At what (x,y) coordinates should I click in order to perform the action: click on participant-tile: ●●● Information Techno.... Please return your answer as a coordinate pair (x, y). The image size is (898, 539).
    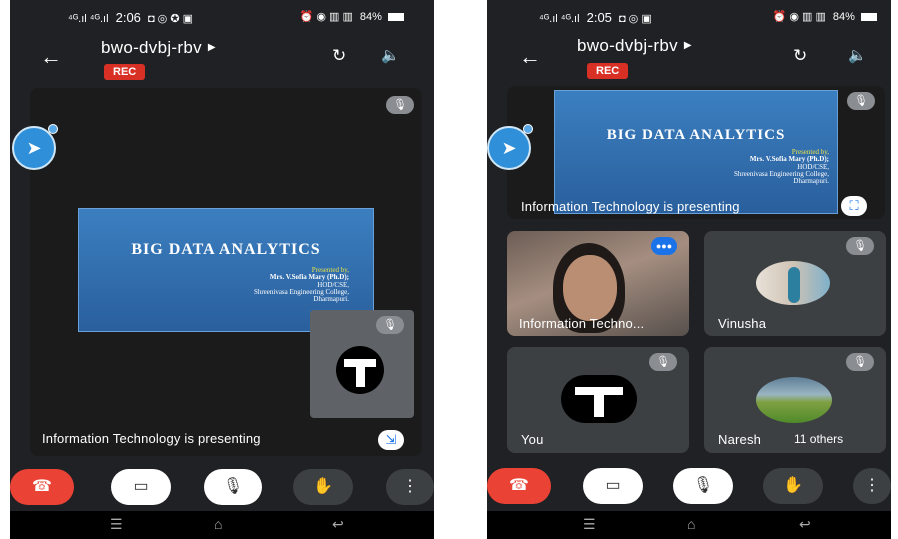
    Looking at the image, I should click on (598, 283).